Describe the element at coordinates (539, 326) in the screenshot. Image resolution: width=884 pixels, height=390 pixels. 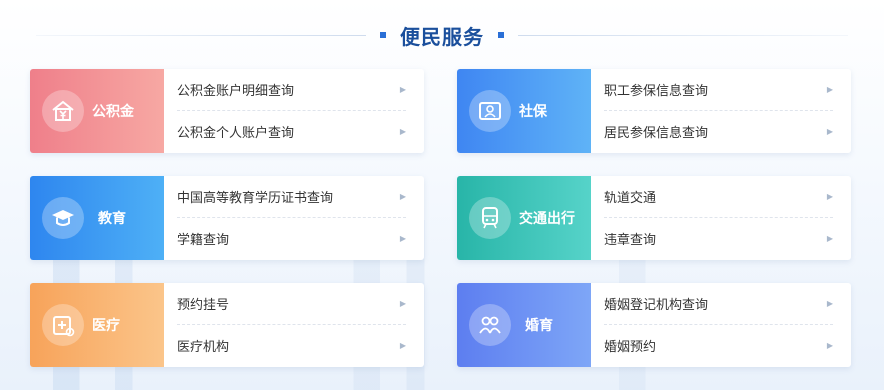
I see `category-label: 婚育` at that location.